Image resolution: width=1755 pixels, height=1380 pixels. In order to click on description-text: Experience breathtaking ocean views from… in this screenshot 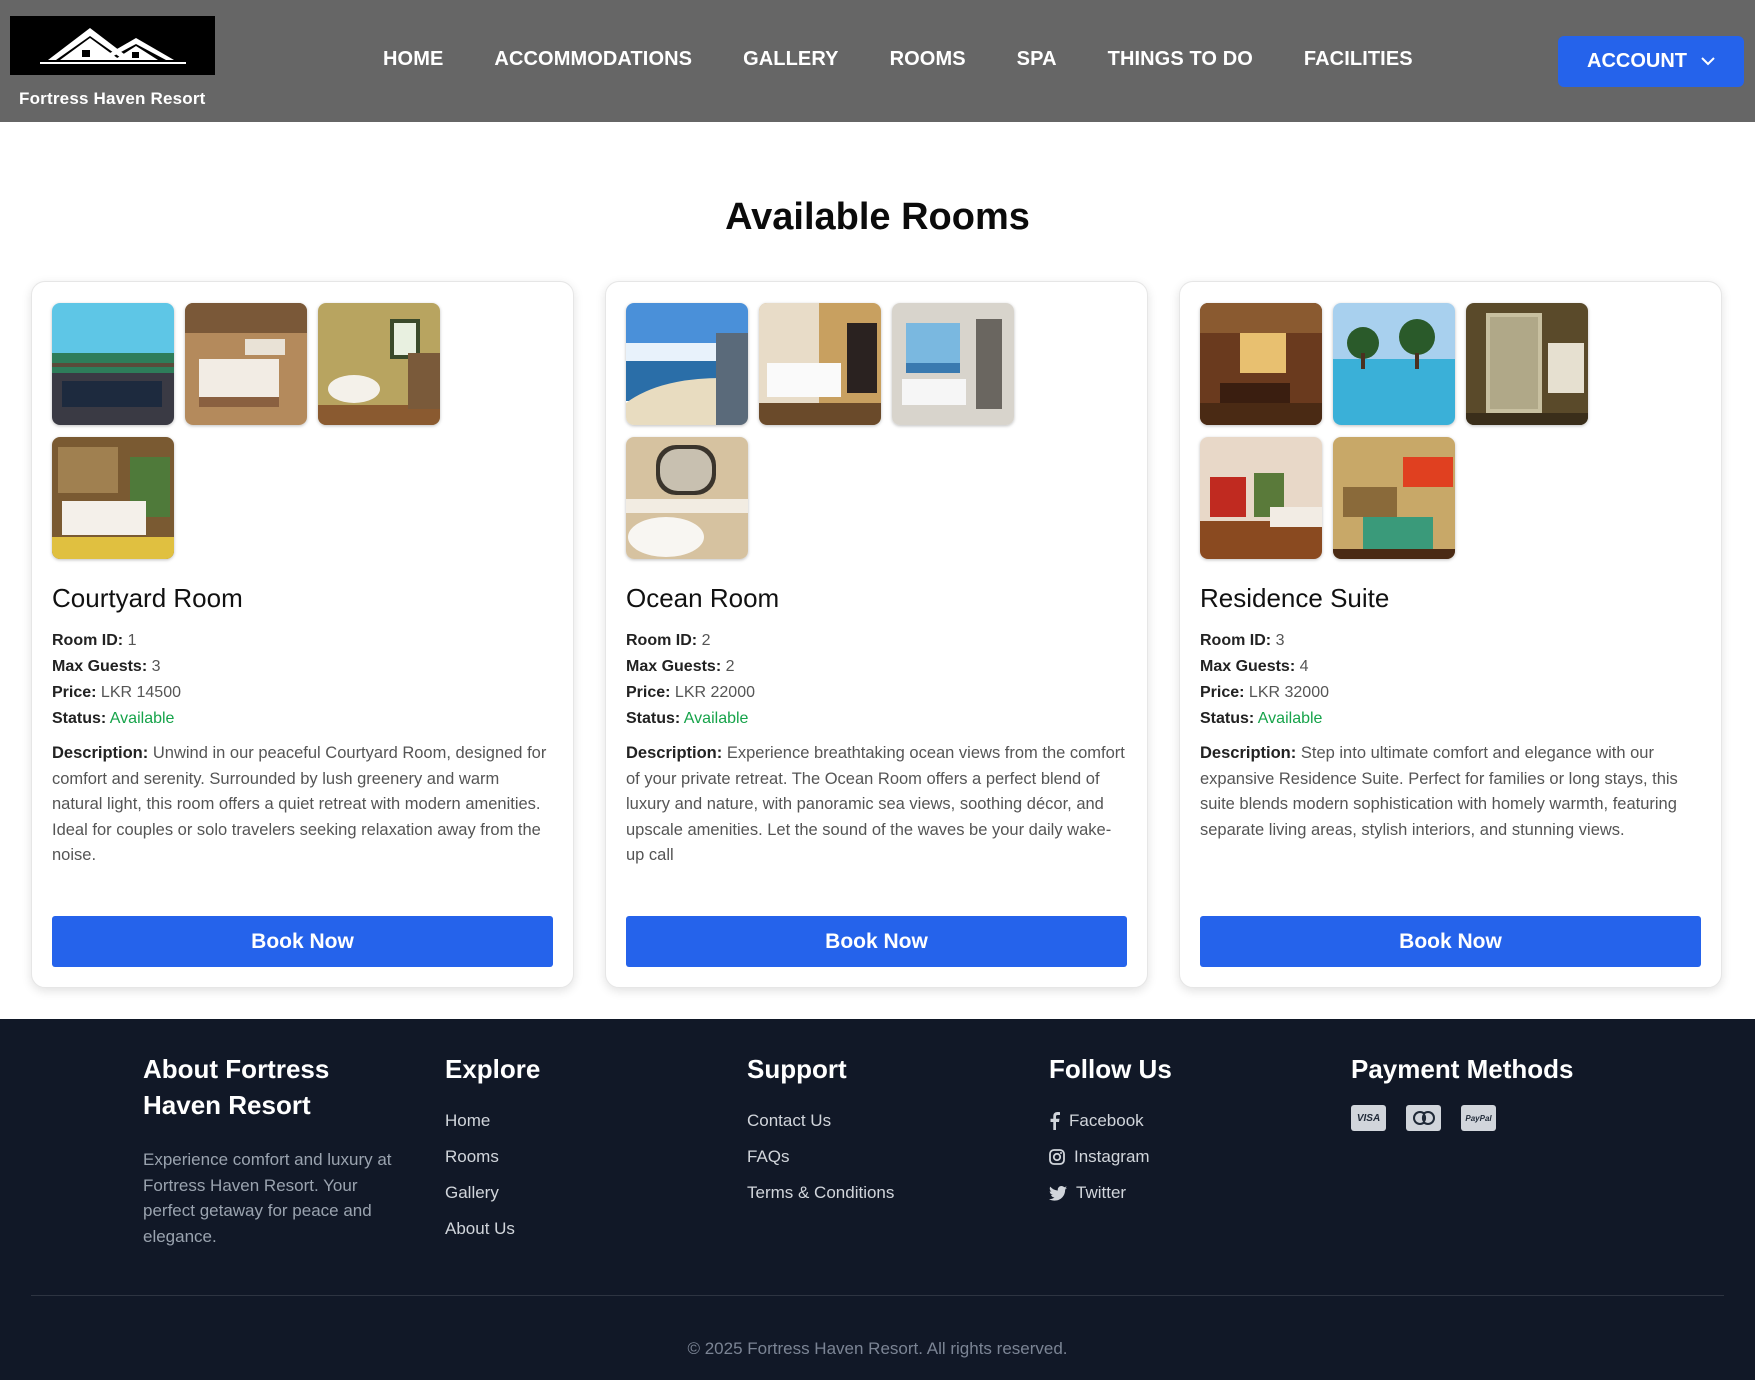, I will do `click(875, 804)`.